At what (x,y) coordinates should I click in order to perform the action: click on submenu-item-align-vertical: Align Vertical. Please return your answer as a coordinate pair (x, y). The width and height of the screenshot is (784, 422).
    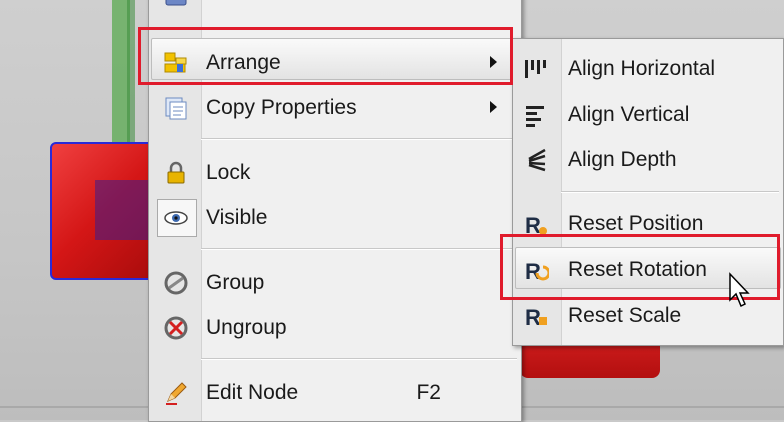
    Looking at the image, I should click on (648, 114).